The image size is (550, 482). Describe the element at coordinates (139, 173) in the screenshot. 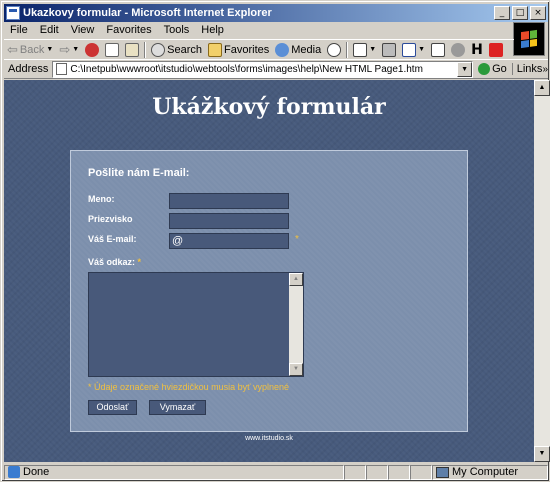

I see `form-heading: Pošlite nám E-mail:` at that location.